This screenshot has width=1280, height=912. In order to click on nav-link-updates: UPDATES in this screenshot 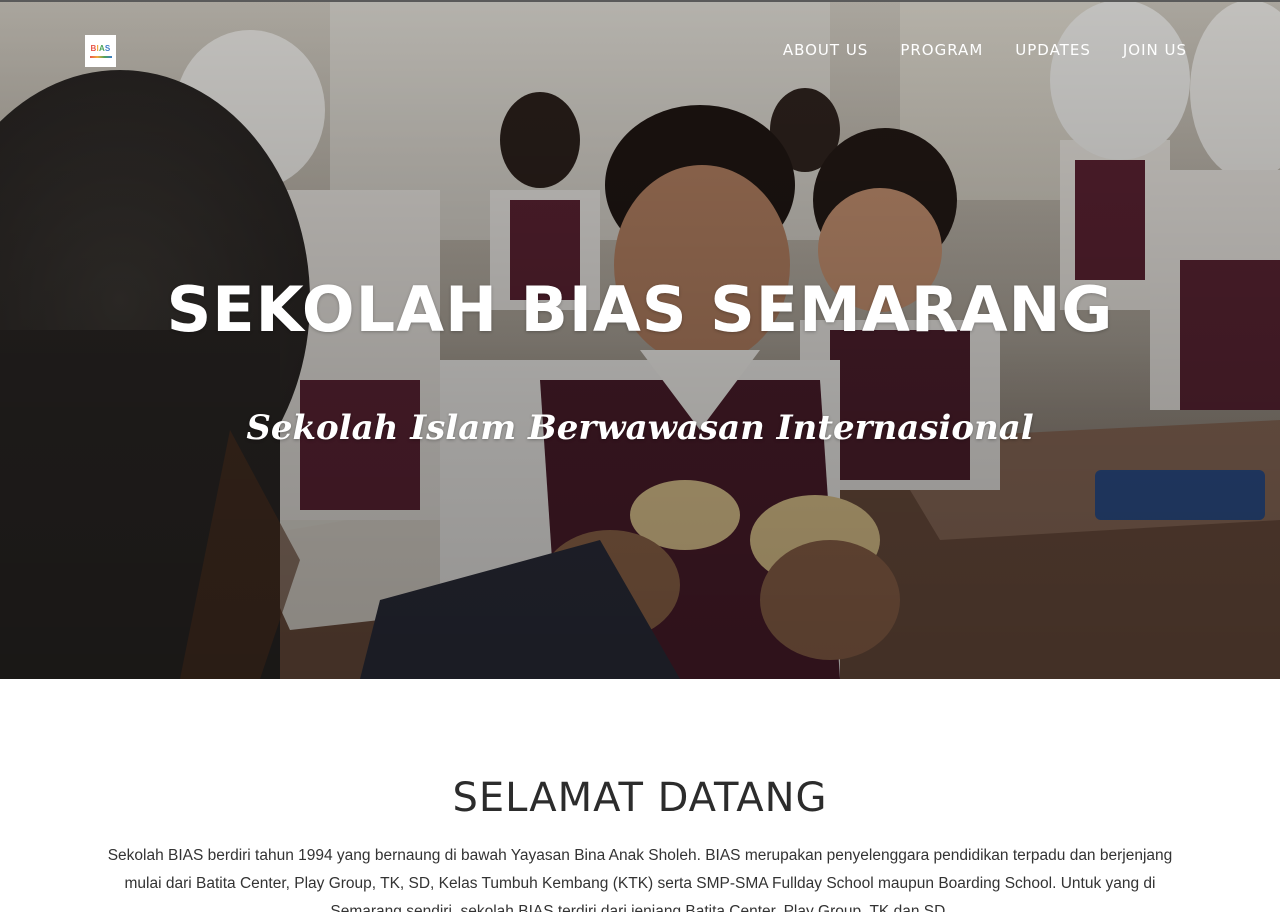, I will do `click(1053, 50)`.